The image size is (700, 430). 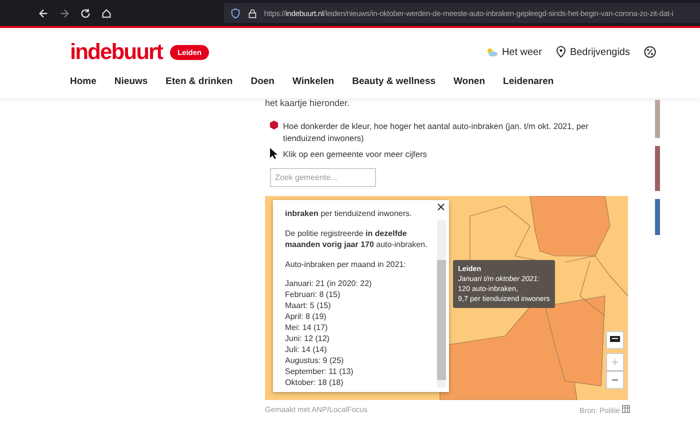 What do you see at coordinates (356, 239) in the screenshot?
I see `popup-text: De politie registreerde in dezelfde maanden vorig jaar 170 auto-inbraken.` at bounding box center [356, 239].